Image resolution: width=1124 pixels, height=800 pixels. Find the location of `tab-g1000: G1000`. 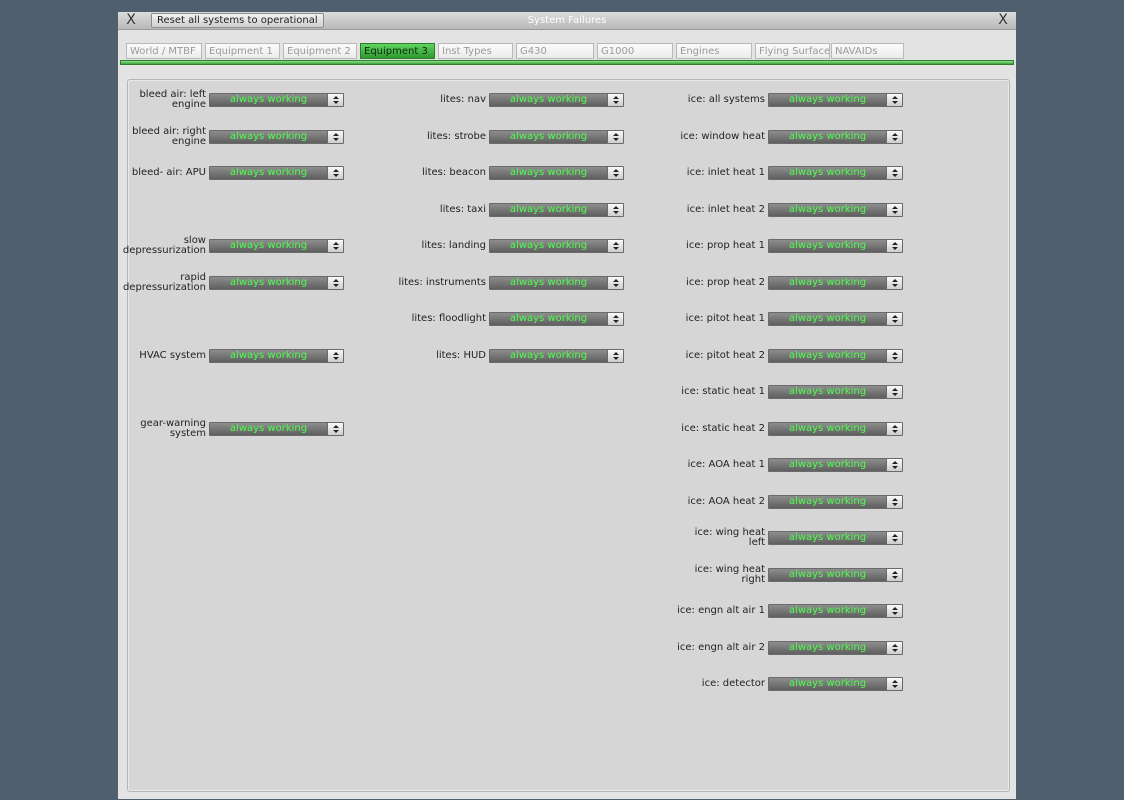

tab-g1000: G1000 is located at coordinates (635, 51).